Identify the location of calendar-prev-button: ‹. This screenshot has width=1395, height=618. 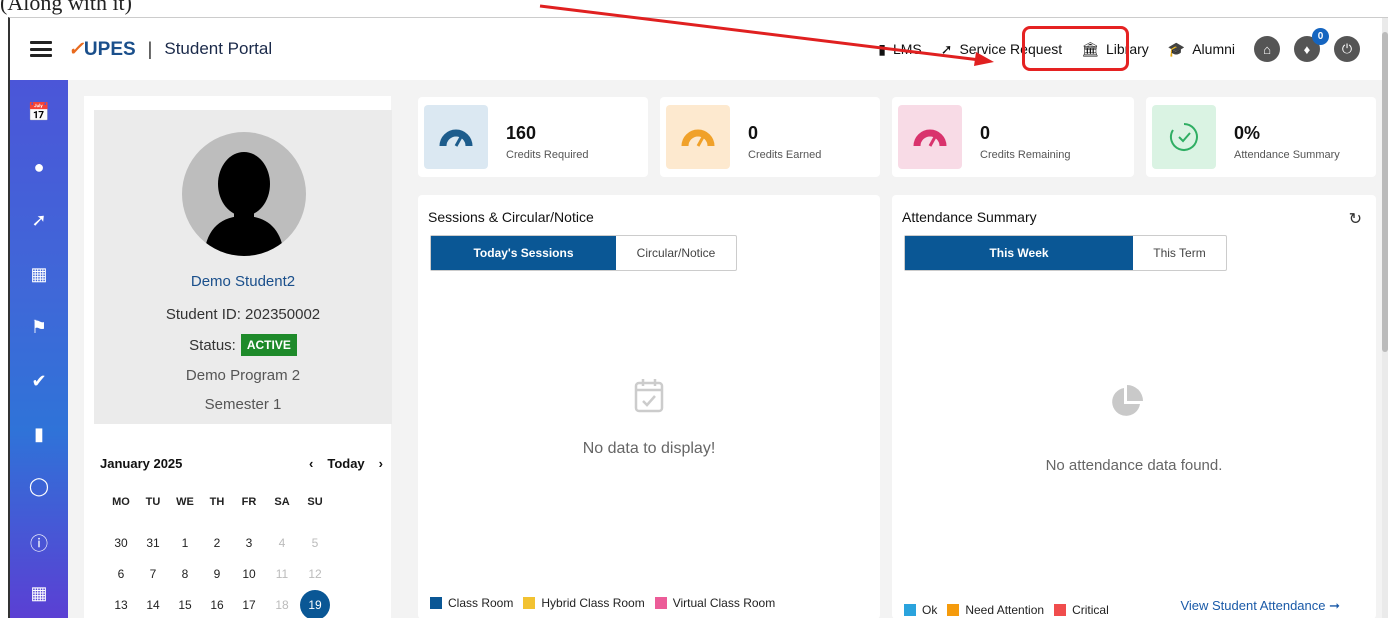
(311, 463).